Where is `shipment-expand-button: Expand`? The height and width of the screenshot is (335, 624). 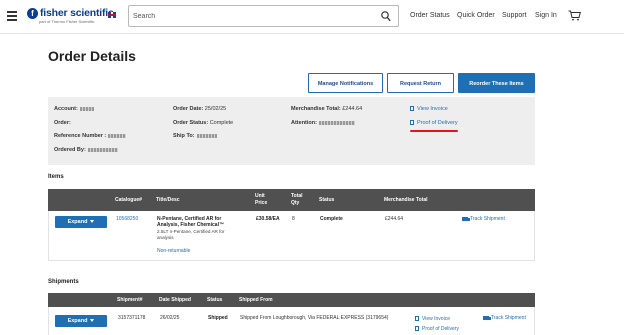
shipment-expand-button: Expand is located at coordinates (81, 321).